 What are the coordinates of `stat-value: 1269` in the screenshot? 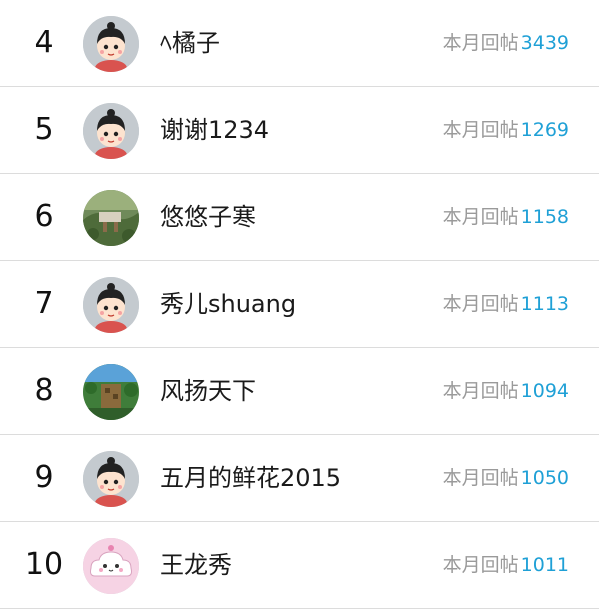 It's located at (544, 130).